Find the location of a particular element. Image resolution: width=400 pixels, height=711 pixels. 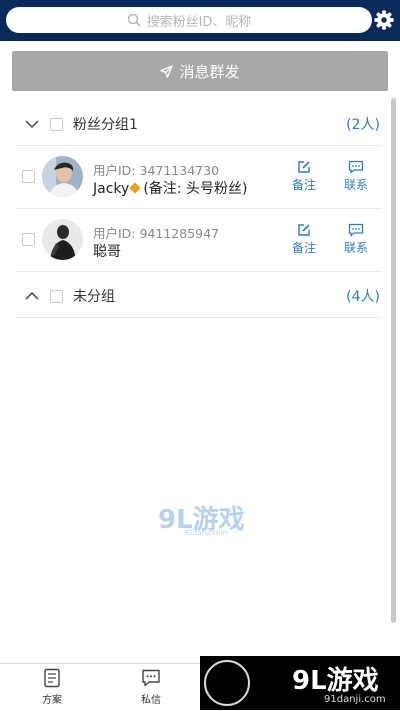

fan-name: 聪哥 is located at coordinates (107, 251).